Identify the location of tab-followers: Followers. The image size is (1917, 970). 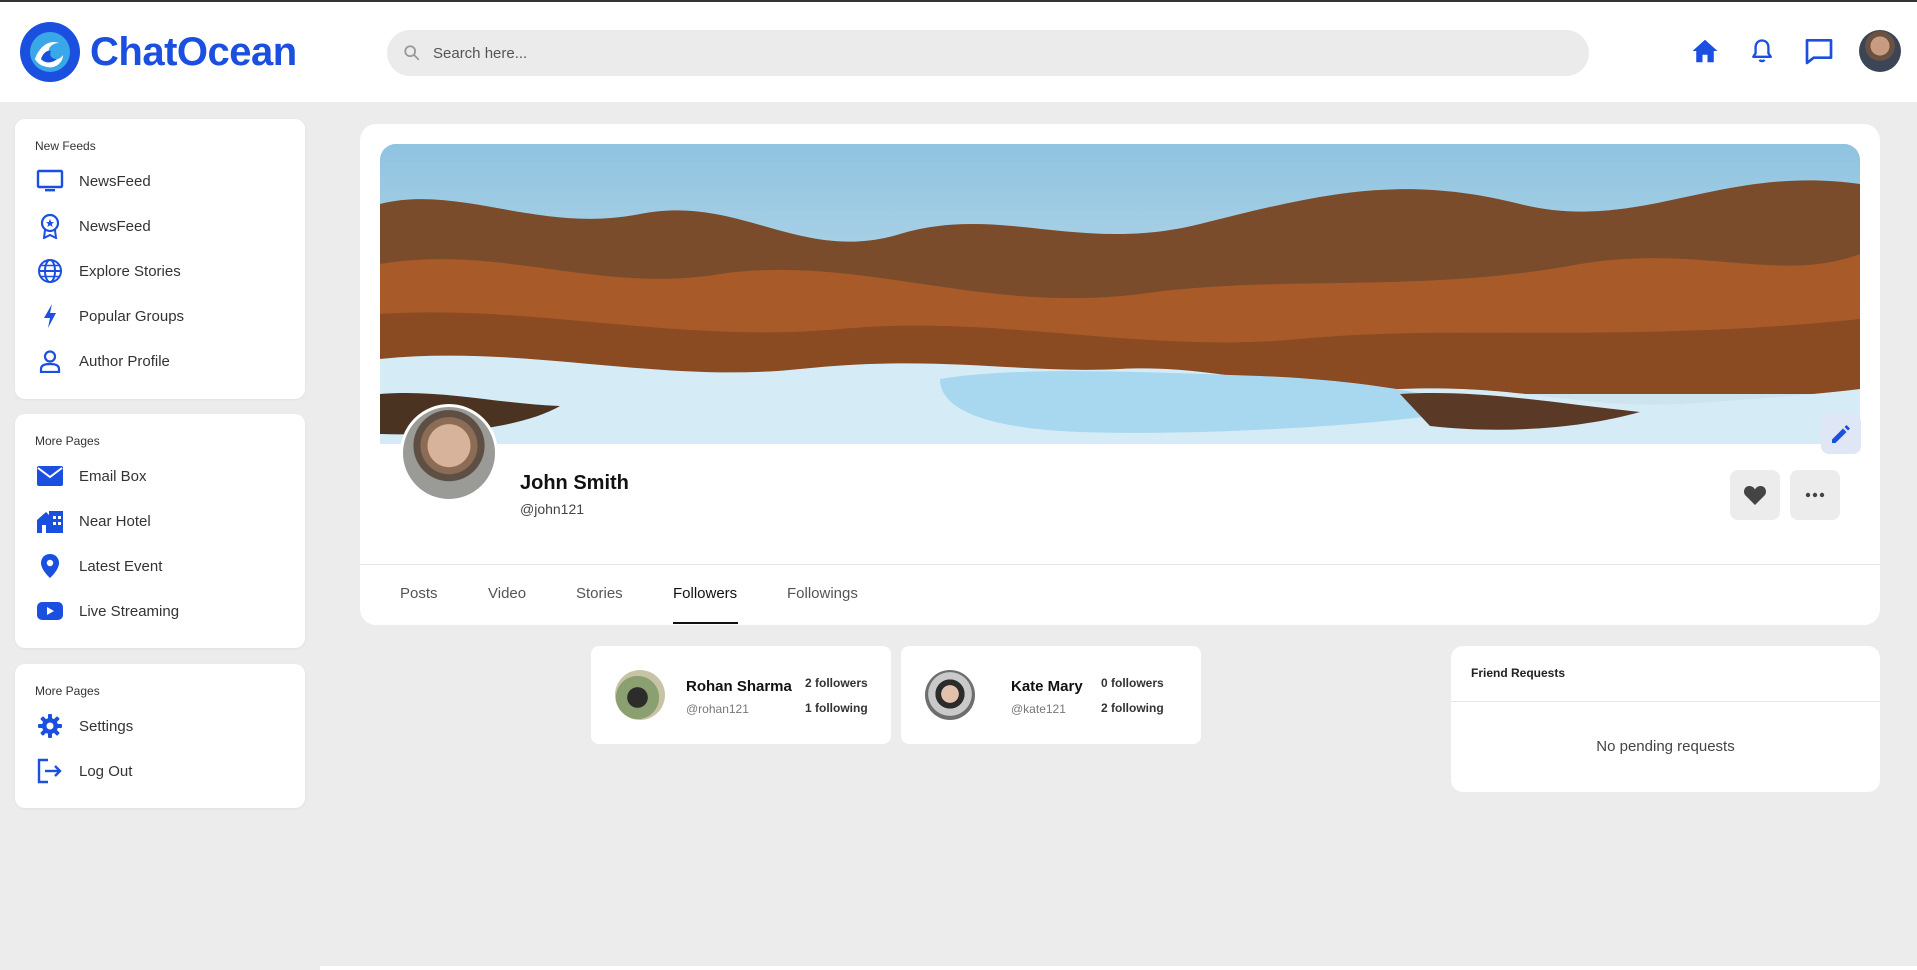
(705, 593).